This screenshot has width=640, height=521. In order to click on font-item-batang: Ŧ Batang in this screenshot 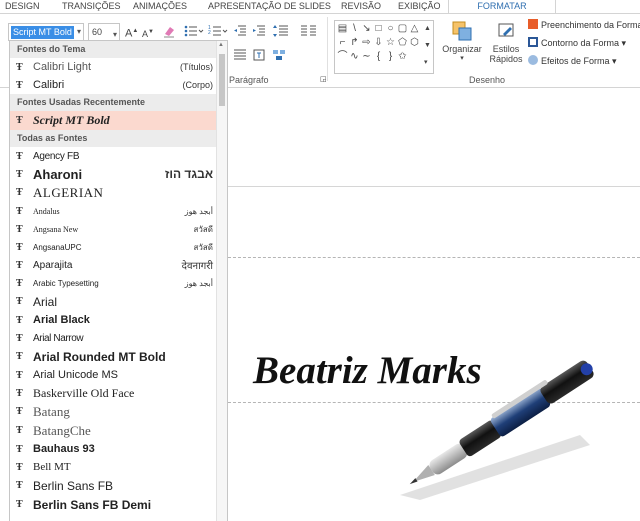, I will do `click(118, 411)`.